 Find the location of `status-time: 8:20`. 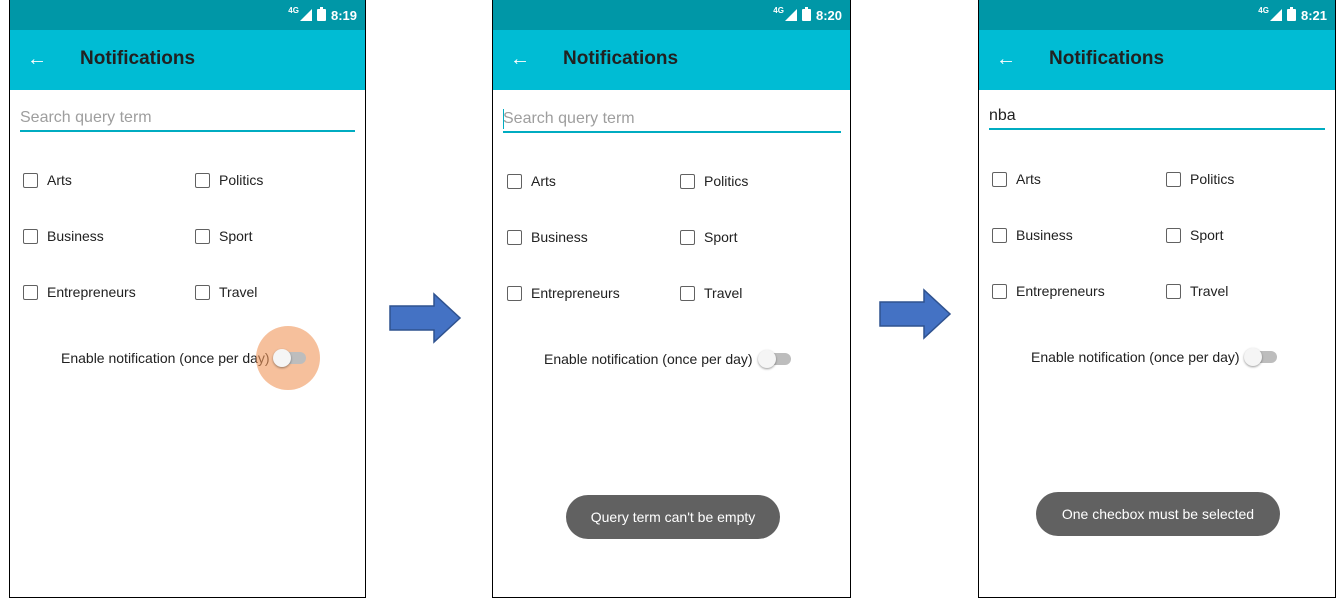

status-time: 8:20 is located at coordinates (828, 15).